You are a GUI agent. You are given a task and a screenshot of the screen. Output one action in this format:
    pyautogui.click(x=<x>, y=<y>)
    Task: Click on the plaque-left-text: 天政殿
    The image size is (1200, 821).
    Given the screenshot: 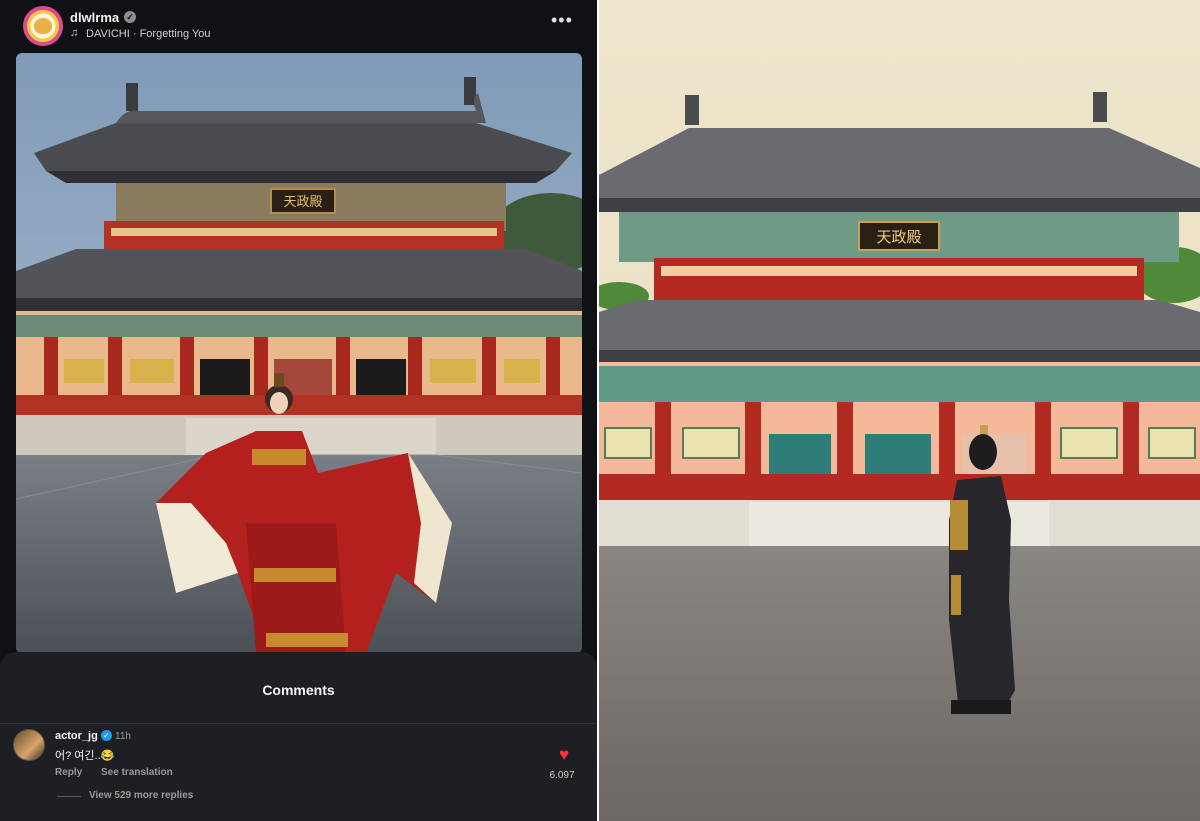 What is the action you would take?
    pyautogui.click(x=302, y=202)
    